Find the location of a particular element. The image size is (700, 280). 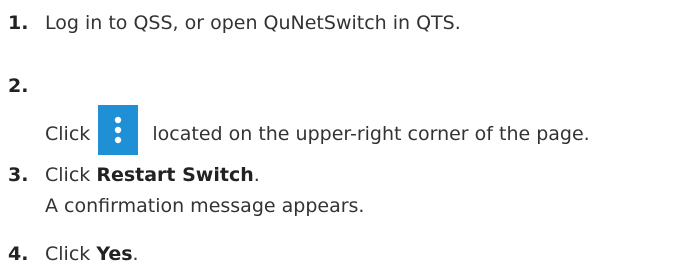

ui-term-yes: Yes is located at coordinates (114, 254).